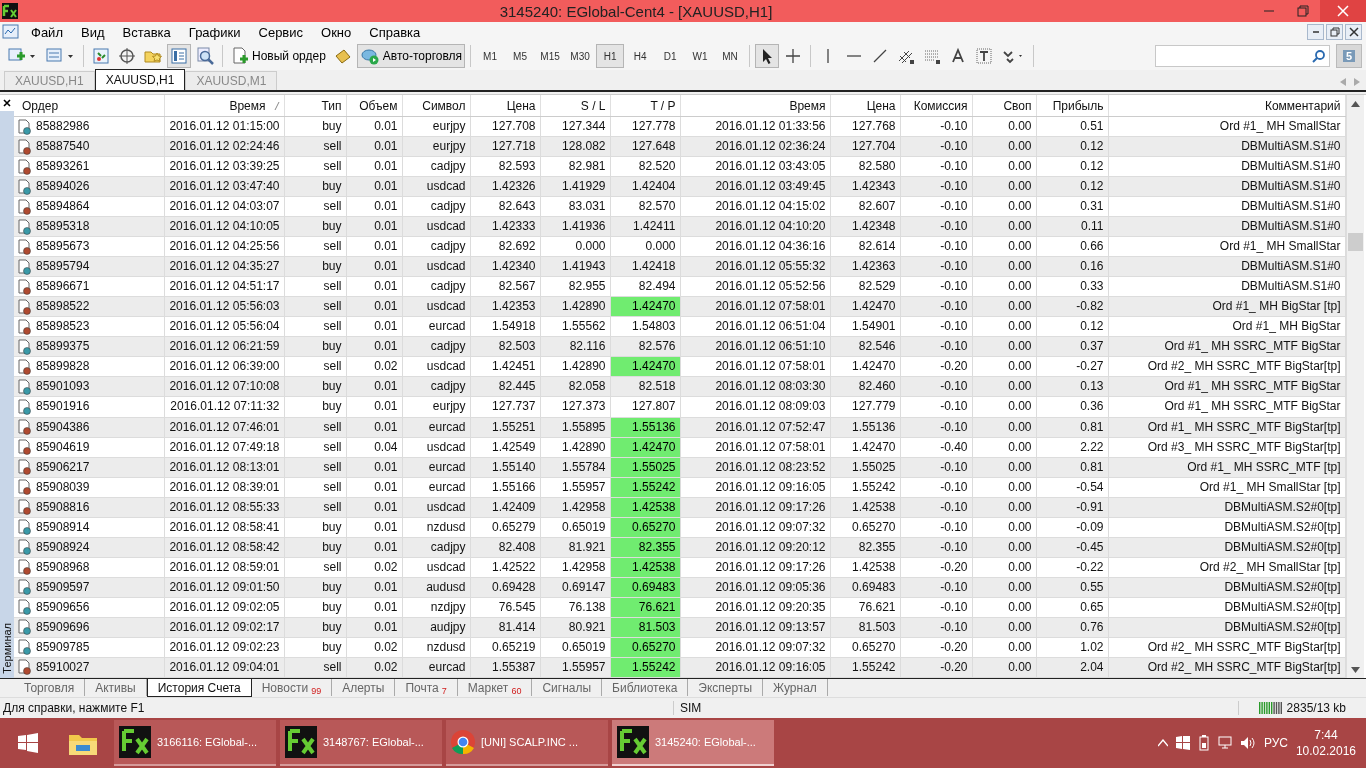  I want to click on menu-item: Вид, so click(92, 32).